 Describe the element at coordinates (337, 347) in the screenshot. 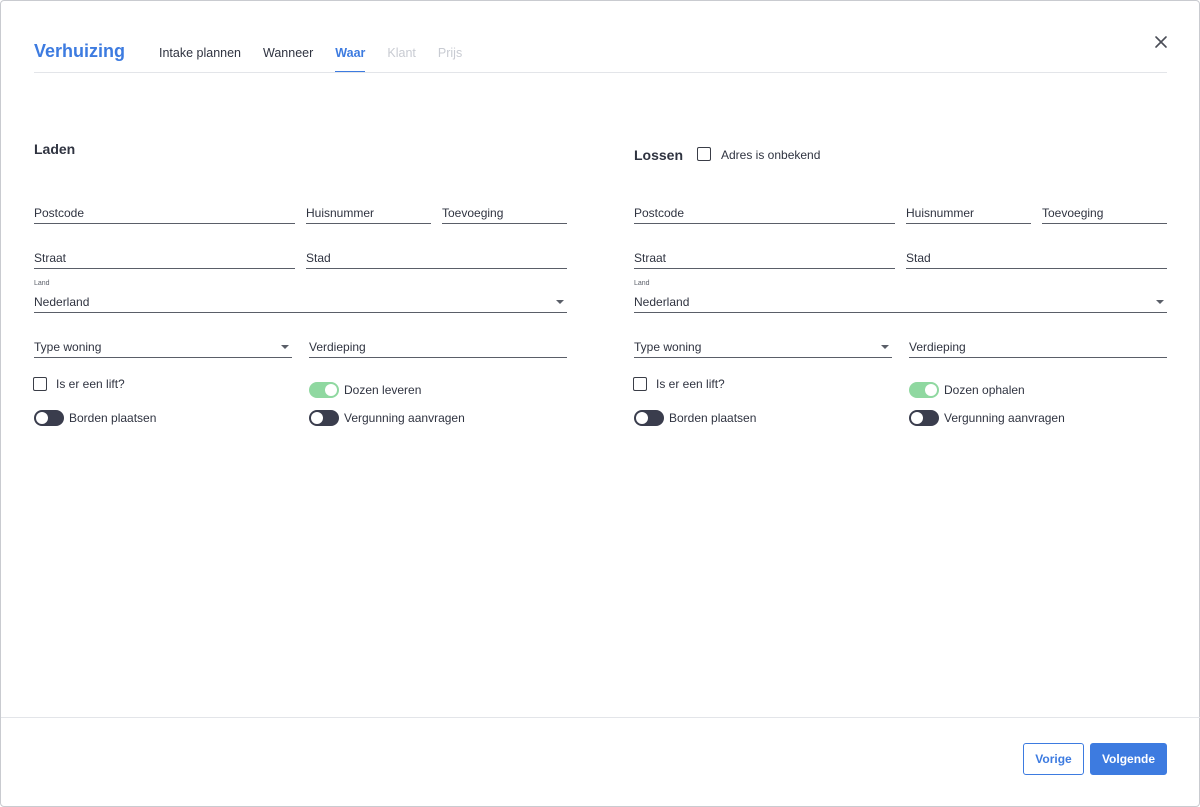

I see `laden-verdieping-placeholder: Verdieping` at that location.